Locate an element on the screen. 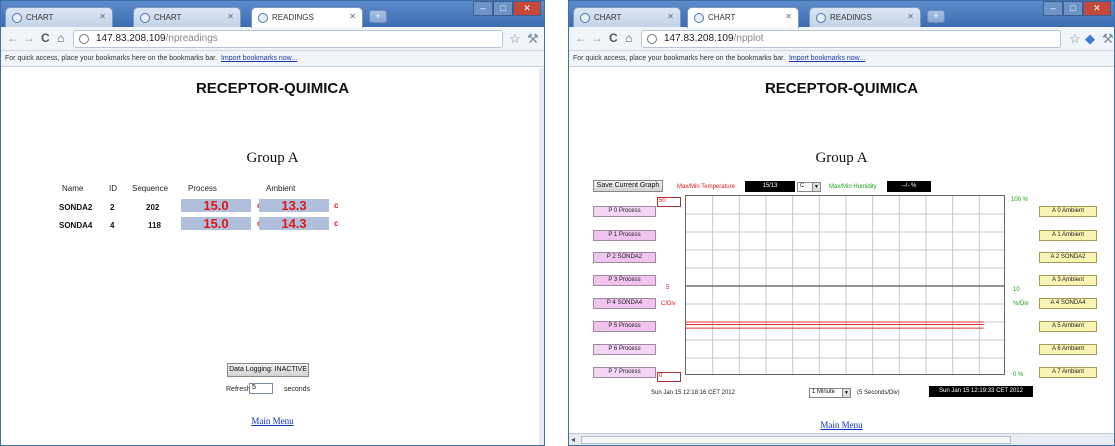 The height and width of the screenshot is (446, 1115). process-button: P 3 Process is located at coordinates (624, 280).